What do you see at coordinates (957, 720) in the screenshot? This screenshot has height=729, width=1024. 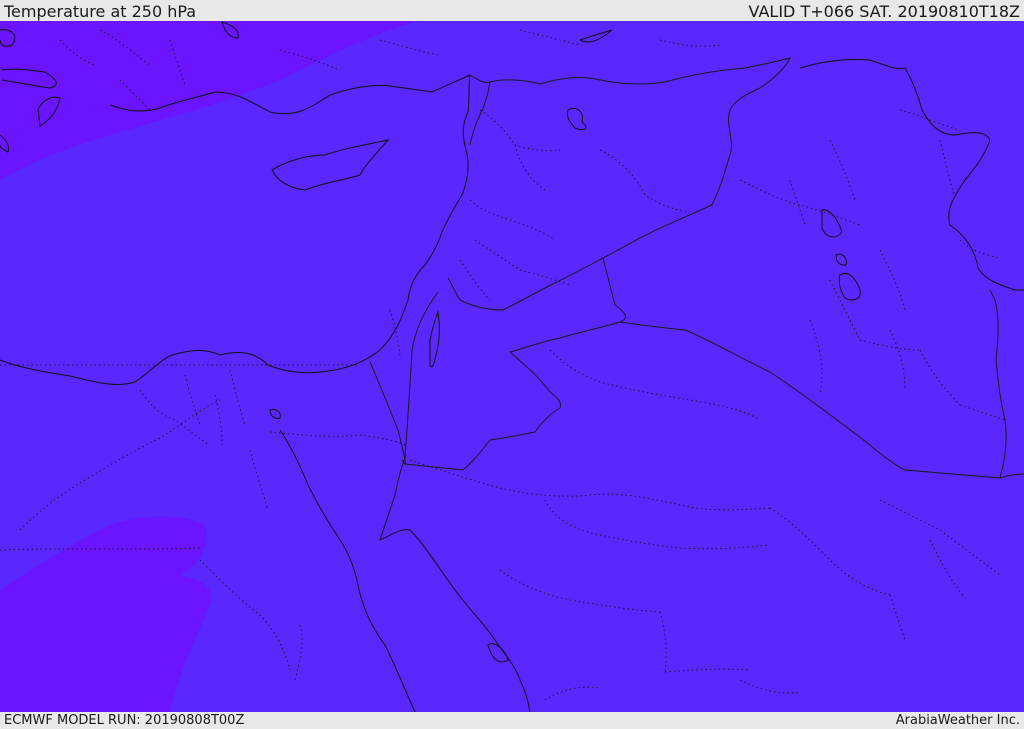 I see `credit-label: ArabiaWeather Inc.` at bounding box center [957, 720].